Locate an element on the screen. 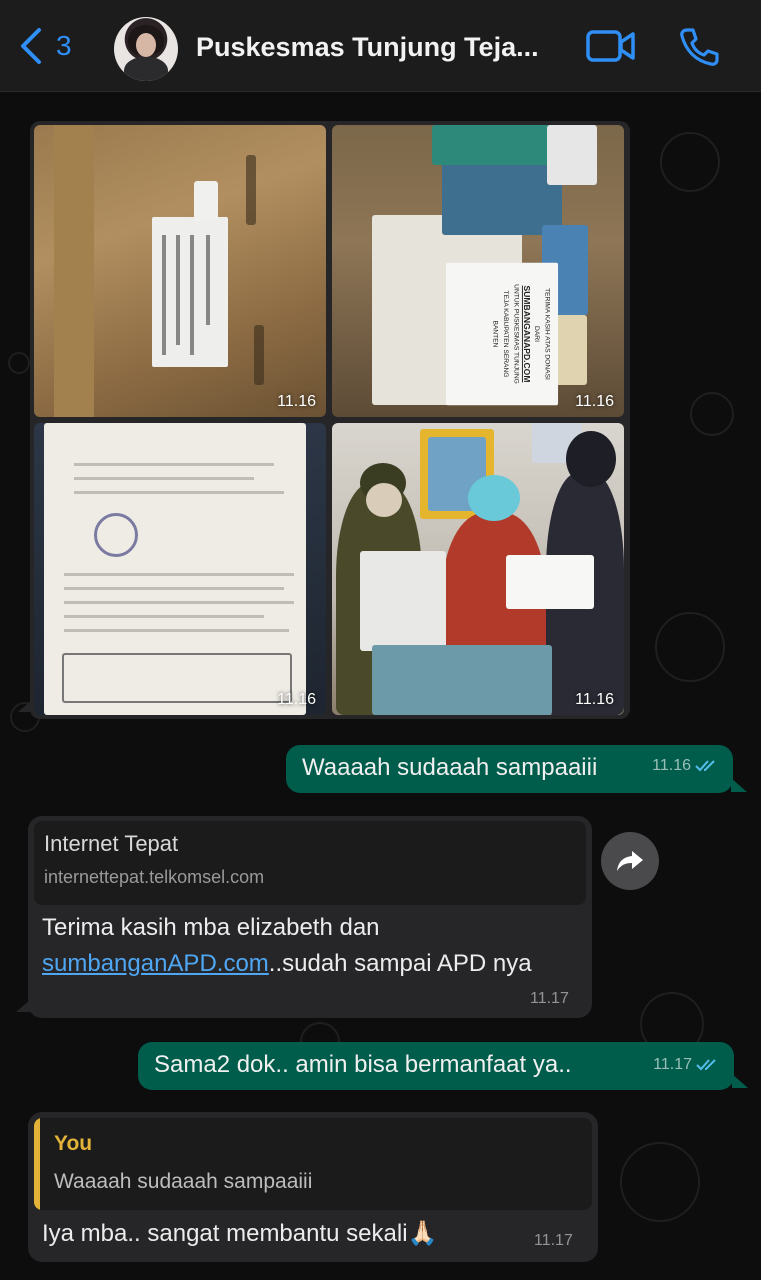  quote-accent-bar is located at coordinates (37, 1164).